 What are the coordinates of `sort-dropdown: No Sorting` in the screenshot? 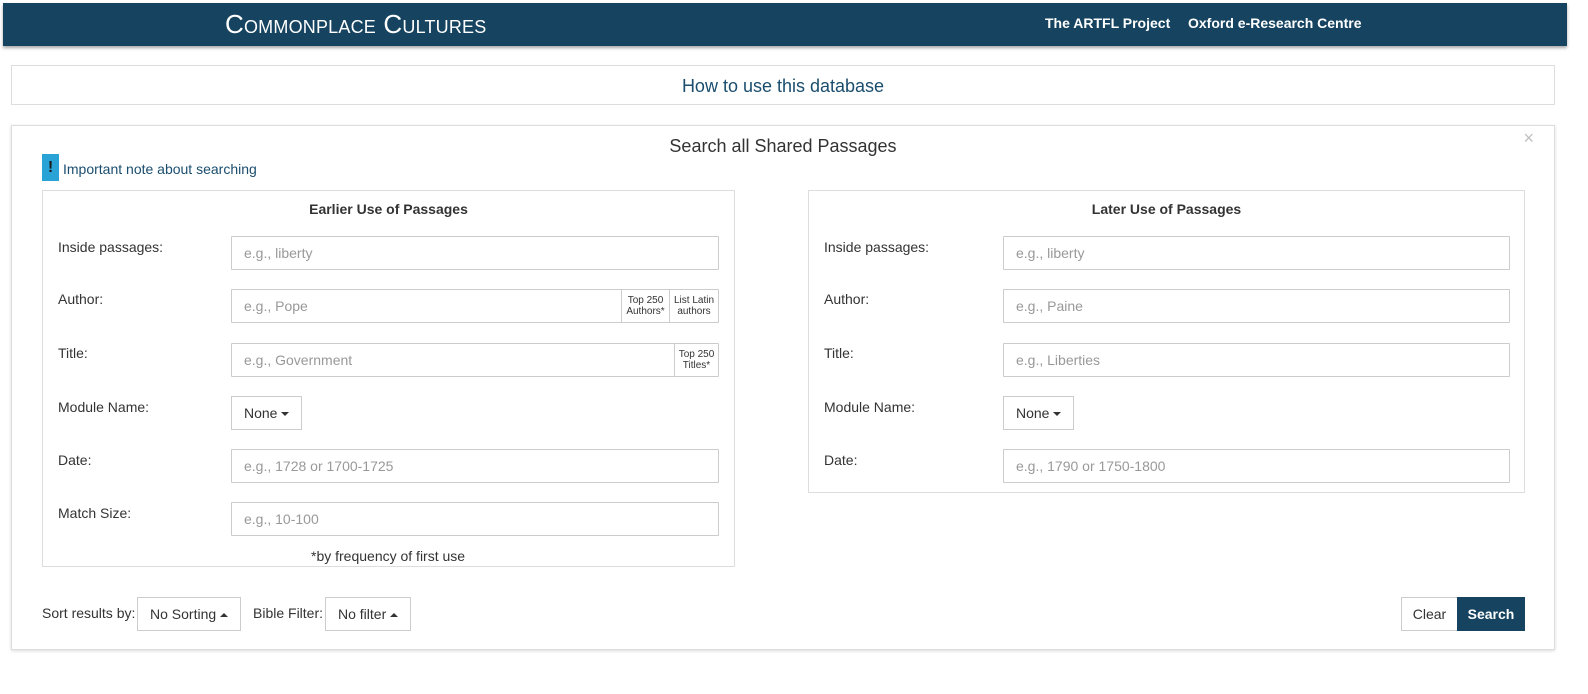 It's located at (189, 614).